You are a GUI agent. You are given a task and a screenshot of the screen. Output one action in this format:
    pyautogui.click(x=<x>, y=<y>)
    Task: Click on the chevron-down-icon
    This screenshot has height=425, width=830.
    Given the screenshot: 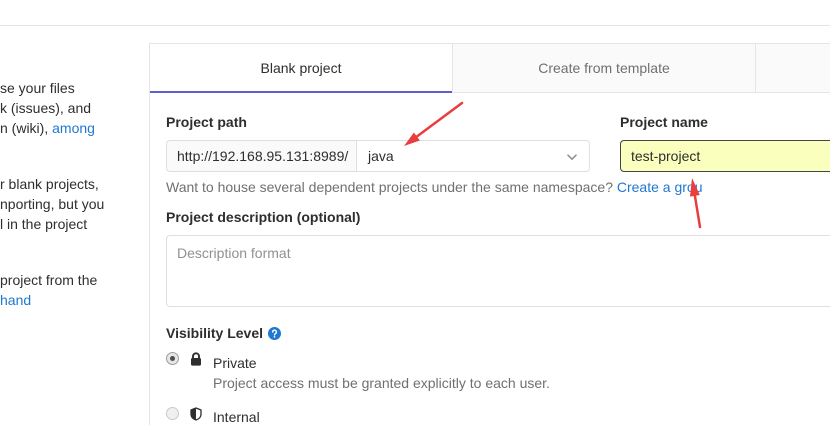 What is the action you would take?
    pyautogui.click(x=572, y=157)
    